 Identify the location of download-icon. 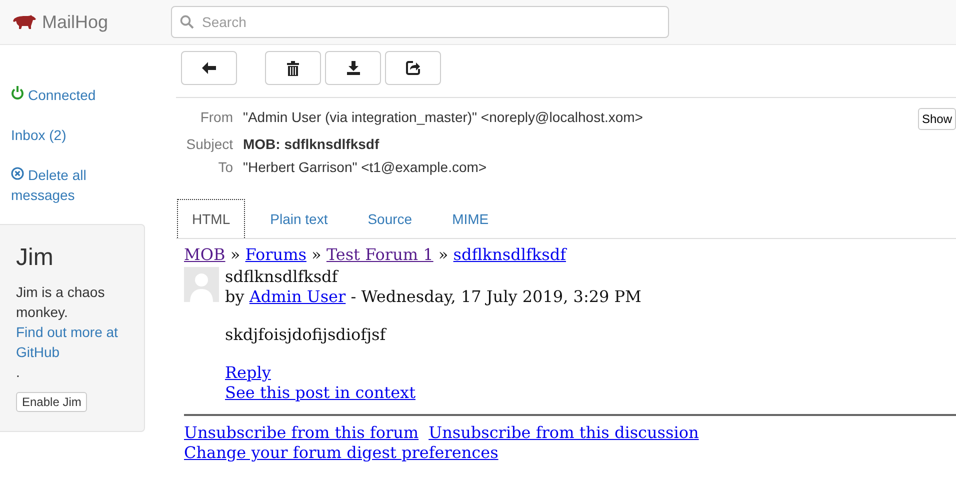
(353, 68).